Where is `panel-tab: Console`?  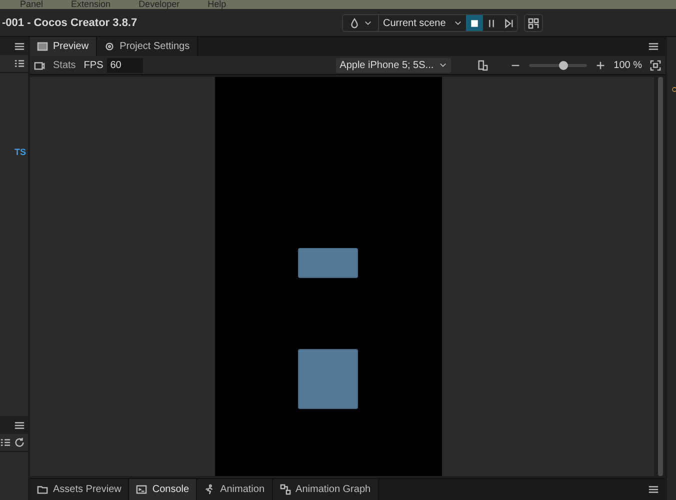 panel-tab: Console is located at coordinates (163, 489).